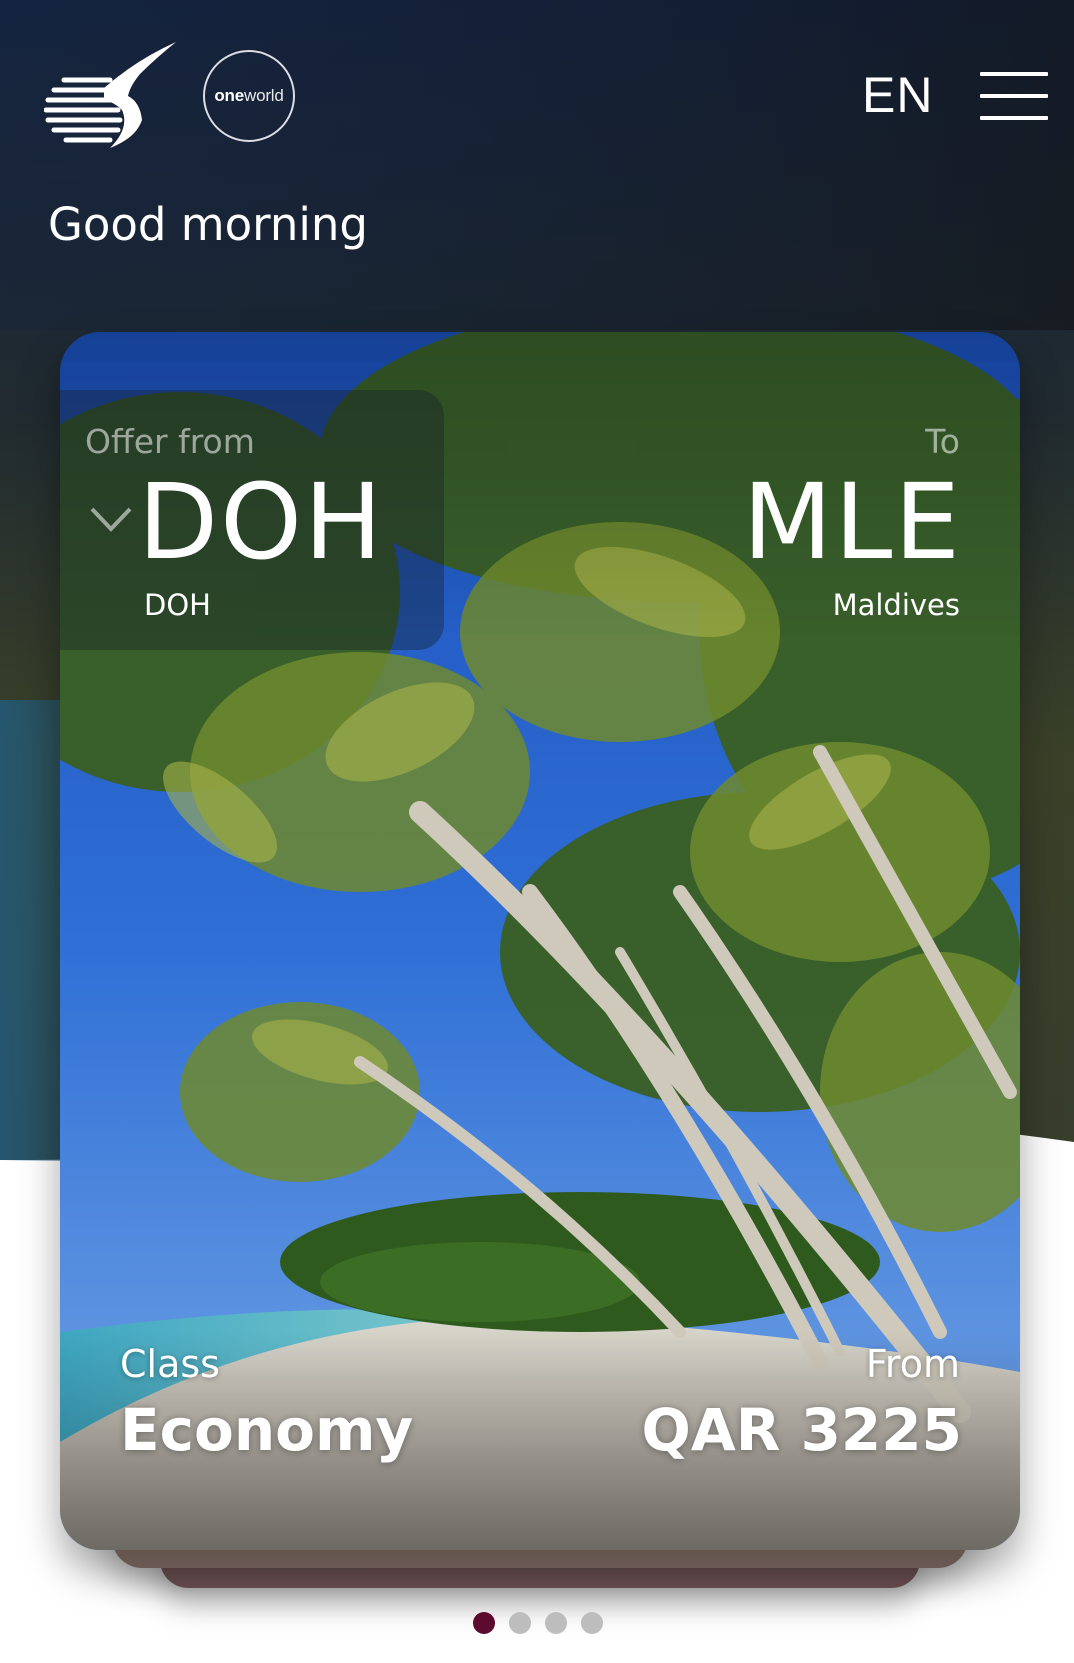 This screenshot has height=1663, width=1074. I want to click on oryx-logo-icon, so click(112, 96).